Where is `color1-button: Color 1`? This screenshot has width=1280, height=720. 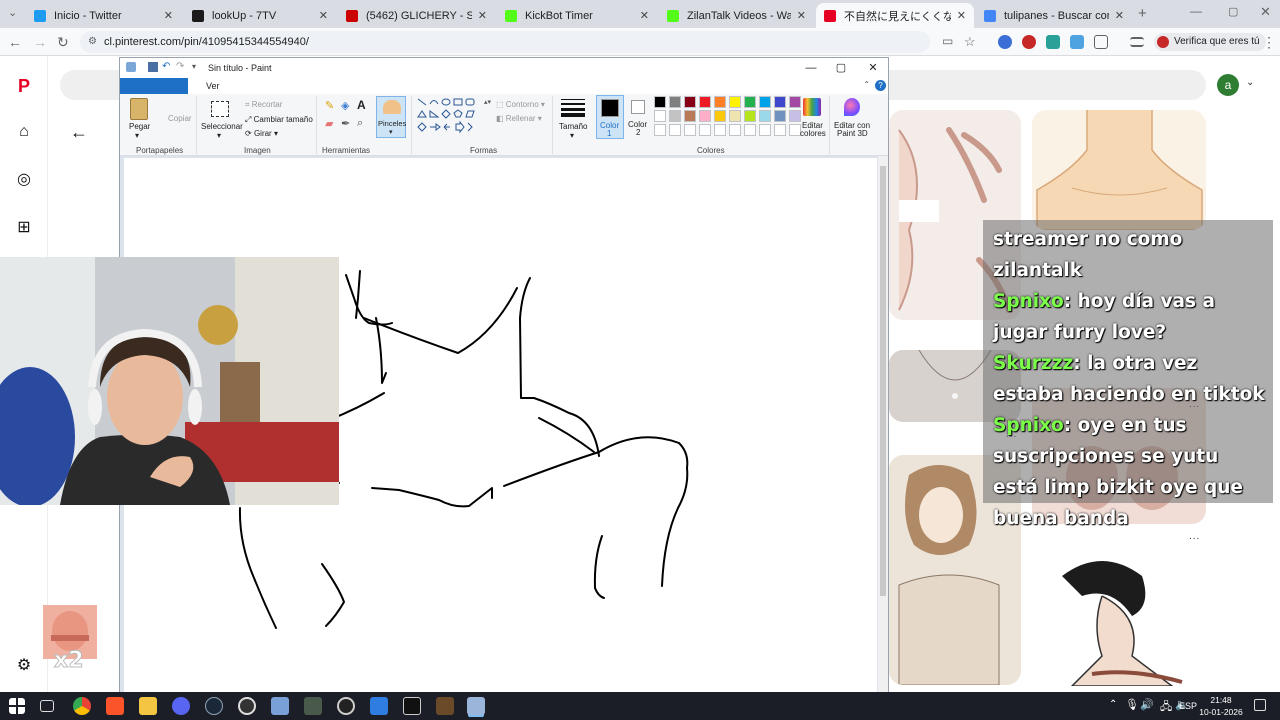
color1-button: Color 1 is located at coordinates (610, 117).